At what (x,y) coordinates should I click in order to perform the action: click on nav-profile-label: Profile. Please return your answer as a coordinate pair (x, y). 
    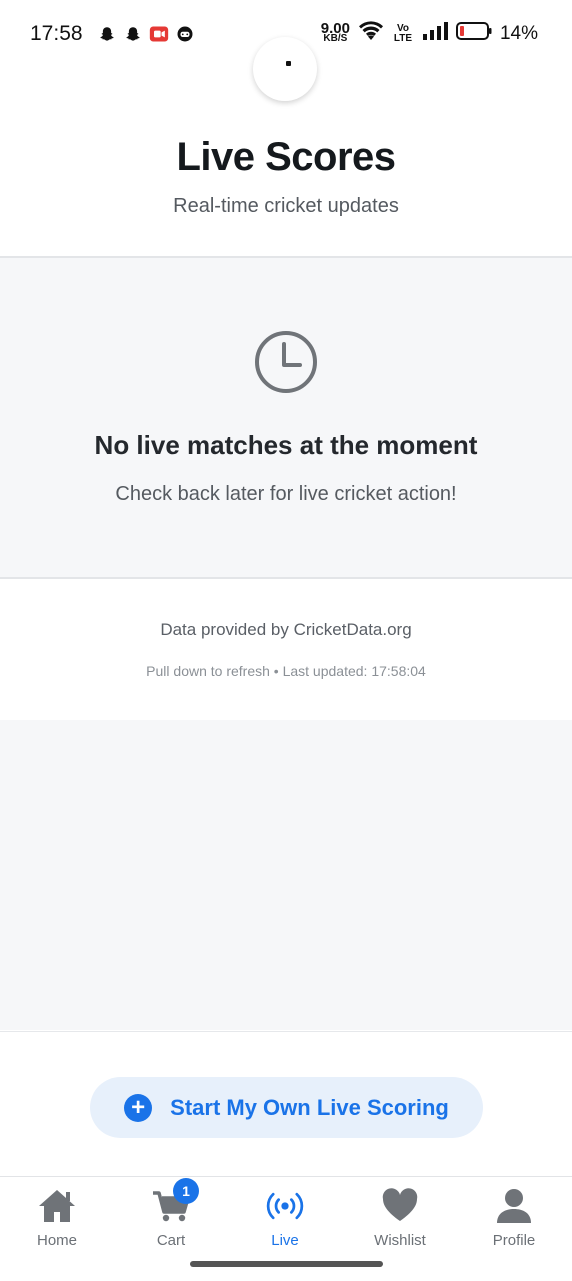
    Looking at the image, I should click on (514, 1240).